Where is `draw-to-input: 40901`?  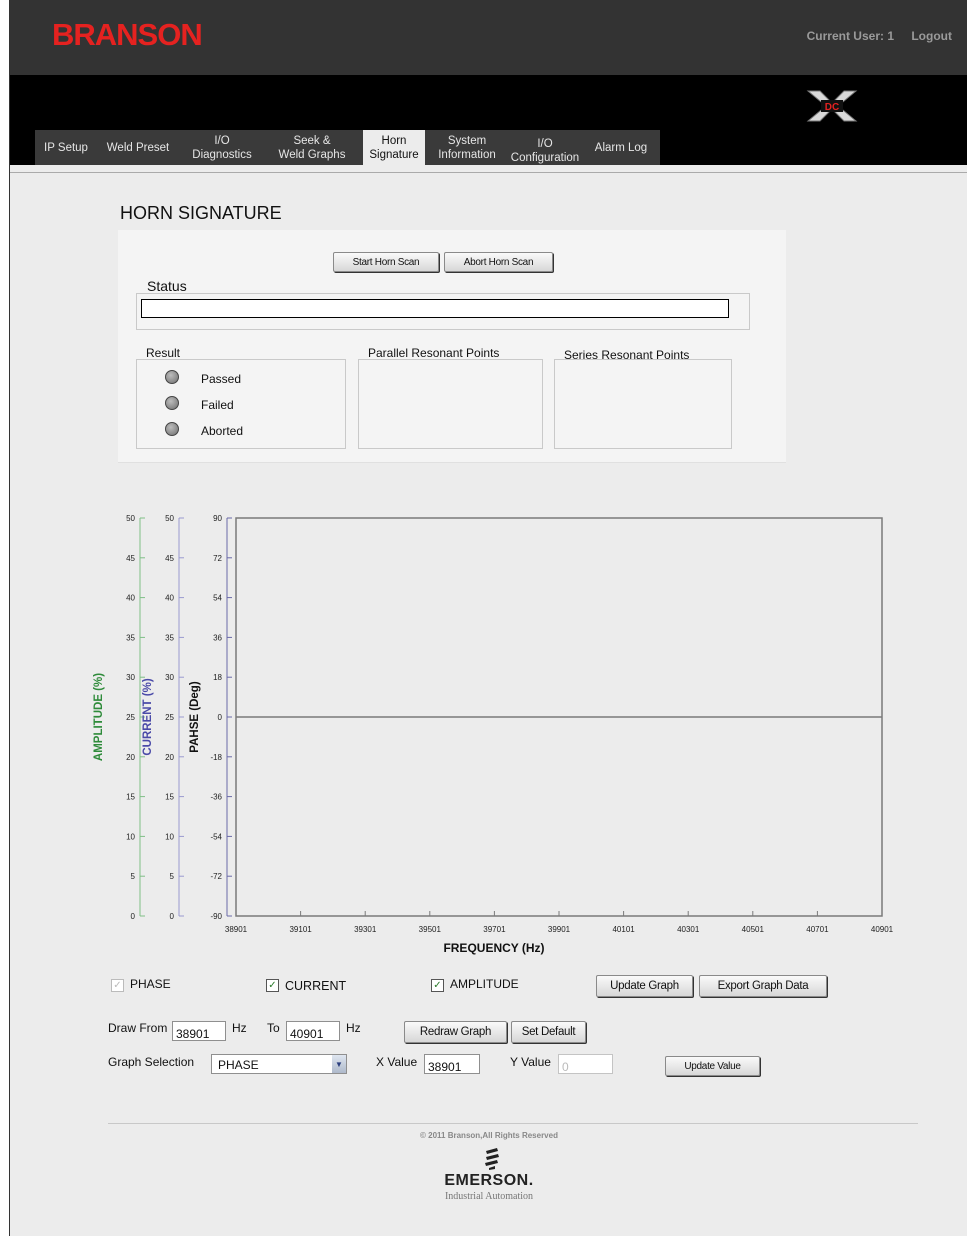 draw-to-input: 40901 is located at coordinates (313, 1031).